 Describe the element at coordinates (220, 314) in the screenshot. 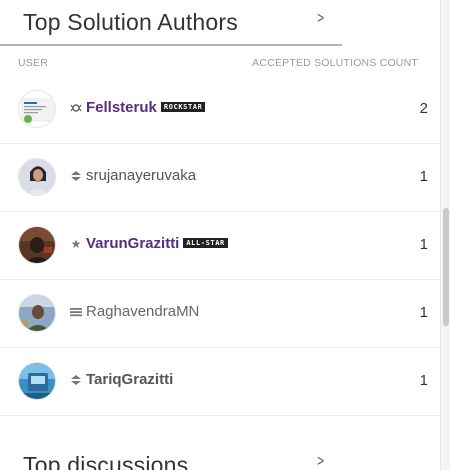

I see `author-row: RaghavendraMN 1` at that location.